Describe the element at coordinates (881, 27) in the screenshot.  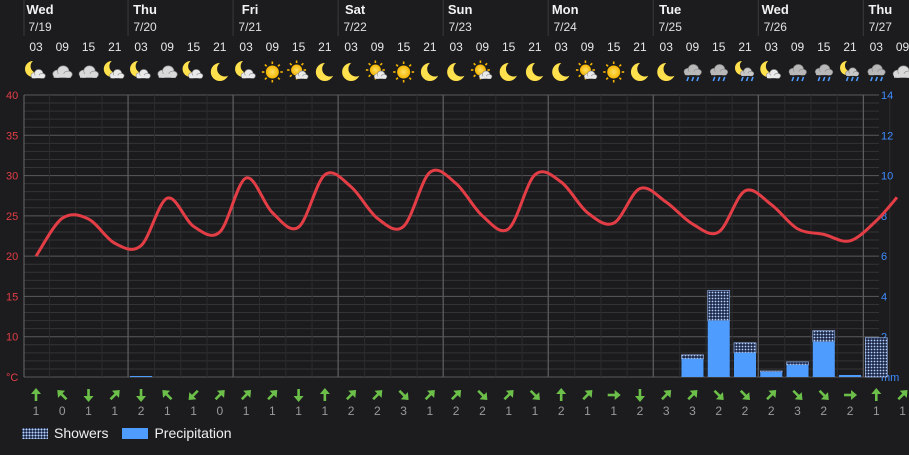
I see `day-date: 7/27` at that location.